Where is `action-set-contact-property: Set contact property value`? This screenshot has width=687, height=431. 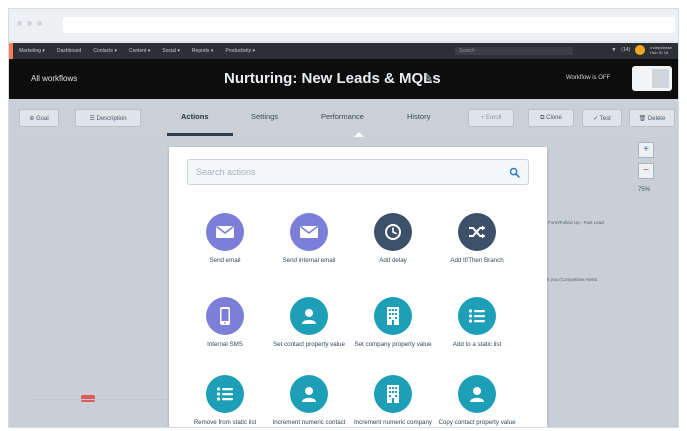 action-set-contact-property: Set contact property value is located at coordinates (309, 323).